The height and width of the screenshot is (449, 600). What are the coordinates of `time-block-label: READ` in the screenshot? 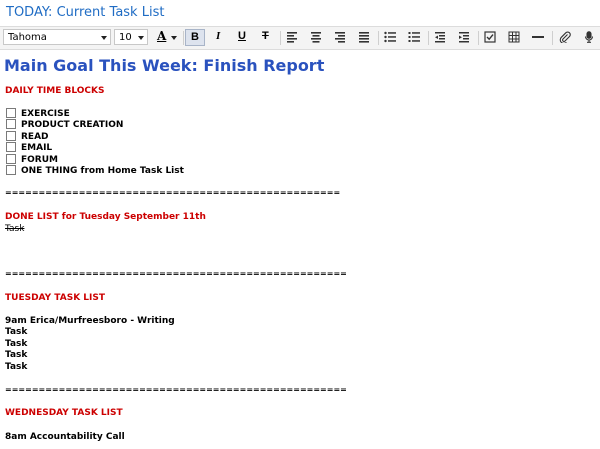 It's located at (35, 137).